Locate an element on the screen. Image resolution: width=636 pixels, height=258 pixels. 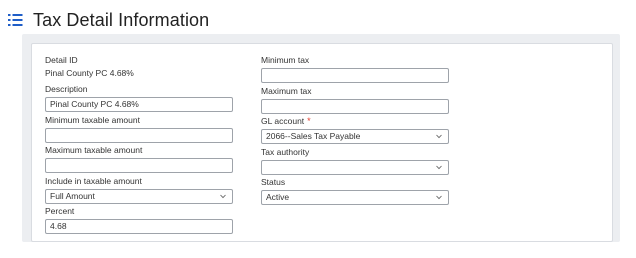
min-tax-label: Minimum tax is located at coordinates (285, 60).